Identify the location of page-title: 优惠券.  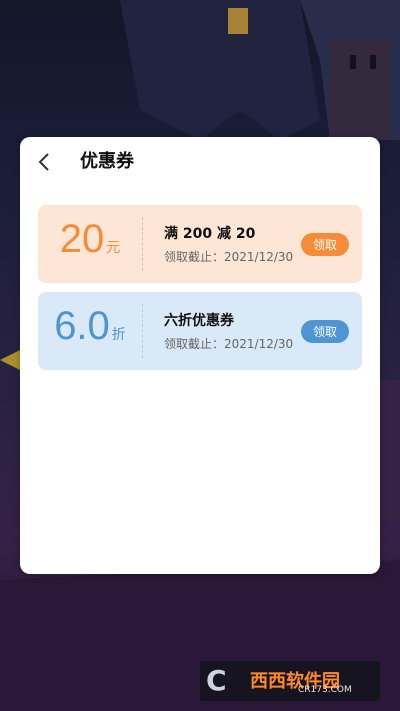
(107, 161).